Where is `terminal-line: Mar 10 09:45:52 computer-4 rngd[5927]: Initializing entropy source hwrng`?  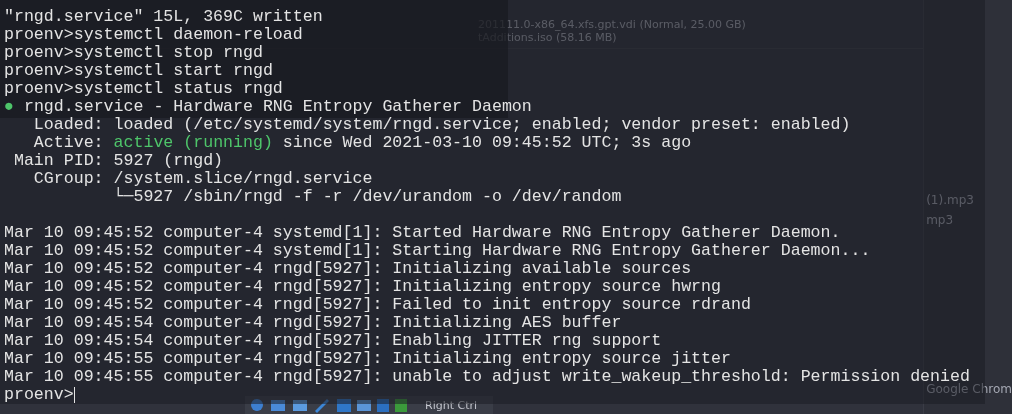 terminal-line: Mar 10 09:45:52 computer-4 rngd[5927]: Initializing entropy source hwrng is located at coordinates (362, 287).